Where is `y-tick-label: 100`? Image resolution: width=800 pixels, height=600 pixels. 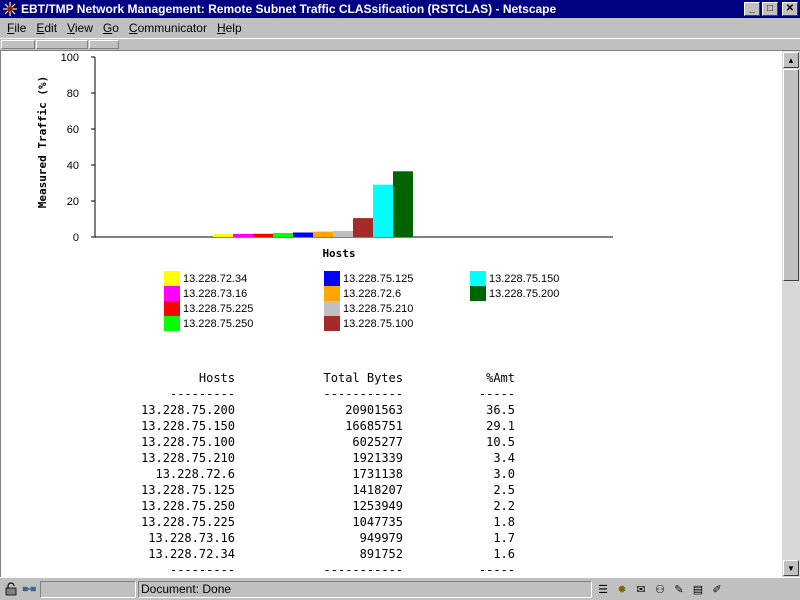 y-tick-label: 100 is located at coordinates (70, 58).